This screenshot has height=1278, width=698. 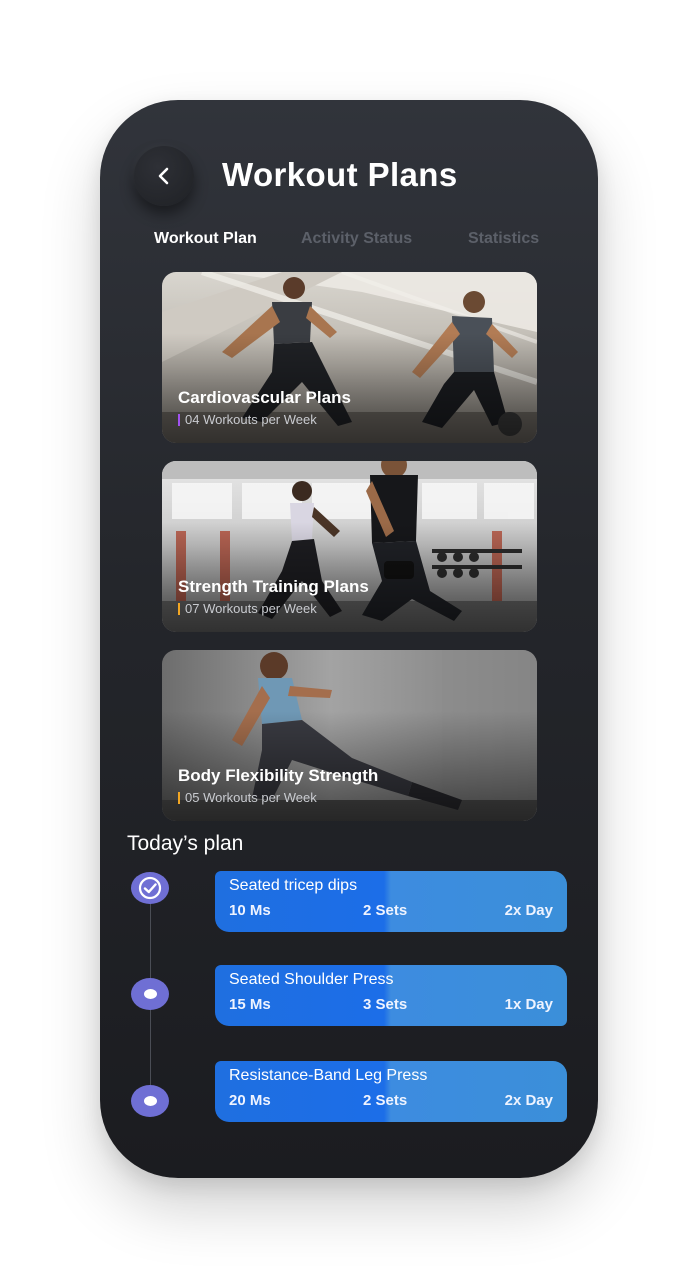 I want to click on exercise-name: Seated Shoulder Press, so click(x=311, y=979).